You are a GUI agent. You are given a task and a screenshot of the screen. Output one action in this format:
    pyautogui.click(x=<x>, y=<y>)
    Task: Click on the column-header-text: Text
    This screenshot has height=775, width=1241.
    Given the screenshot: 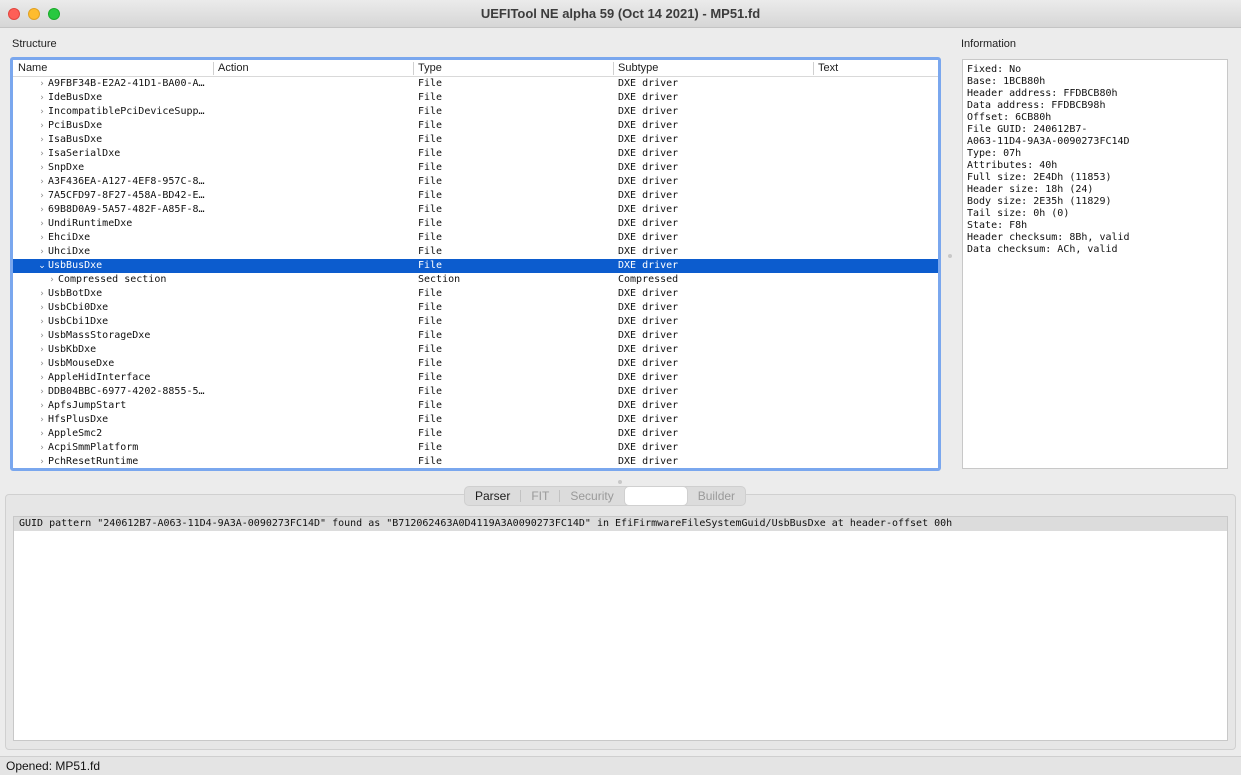 What is the action you would take?
    pyautogui.click(x=828, y=68)
    